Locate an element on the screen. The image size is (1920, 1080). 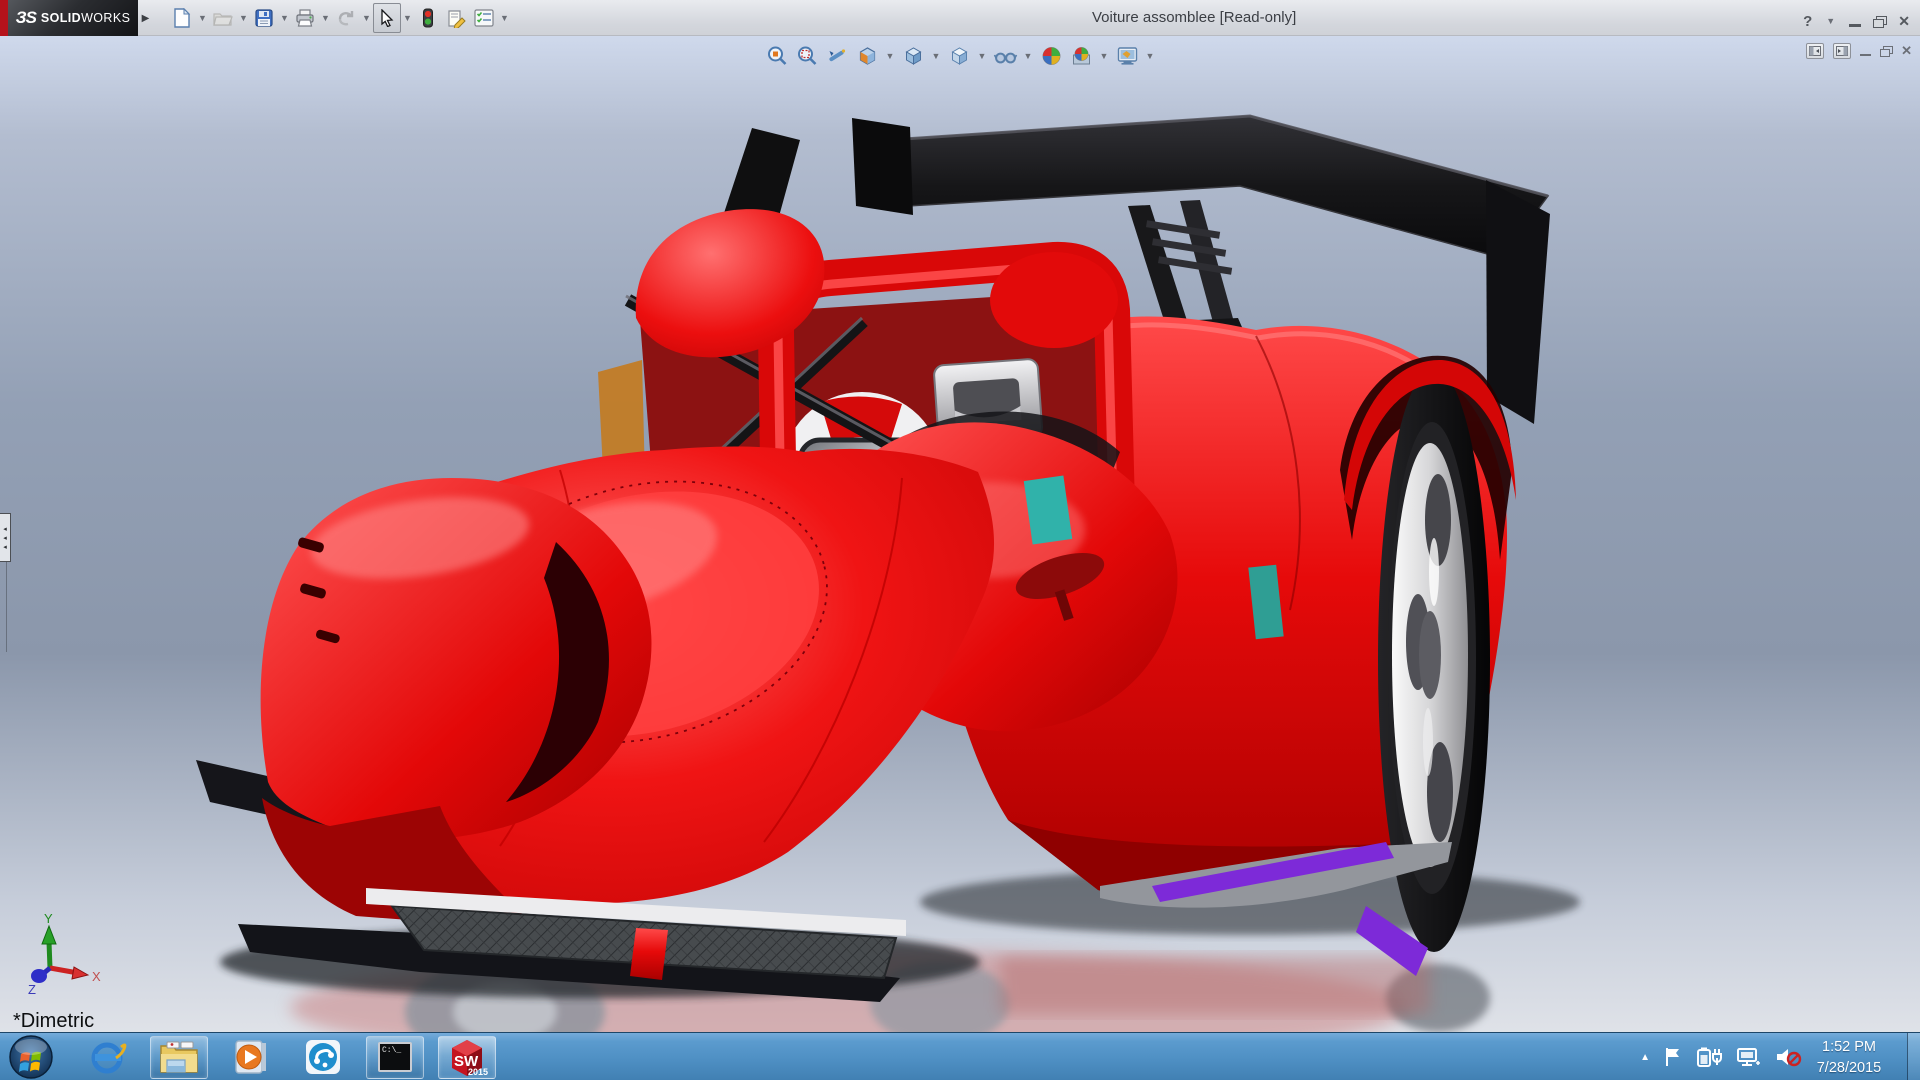
close-button: ✕ is located at coordinates (1904, 21).